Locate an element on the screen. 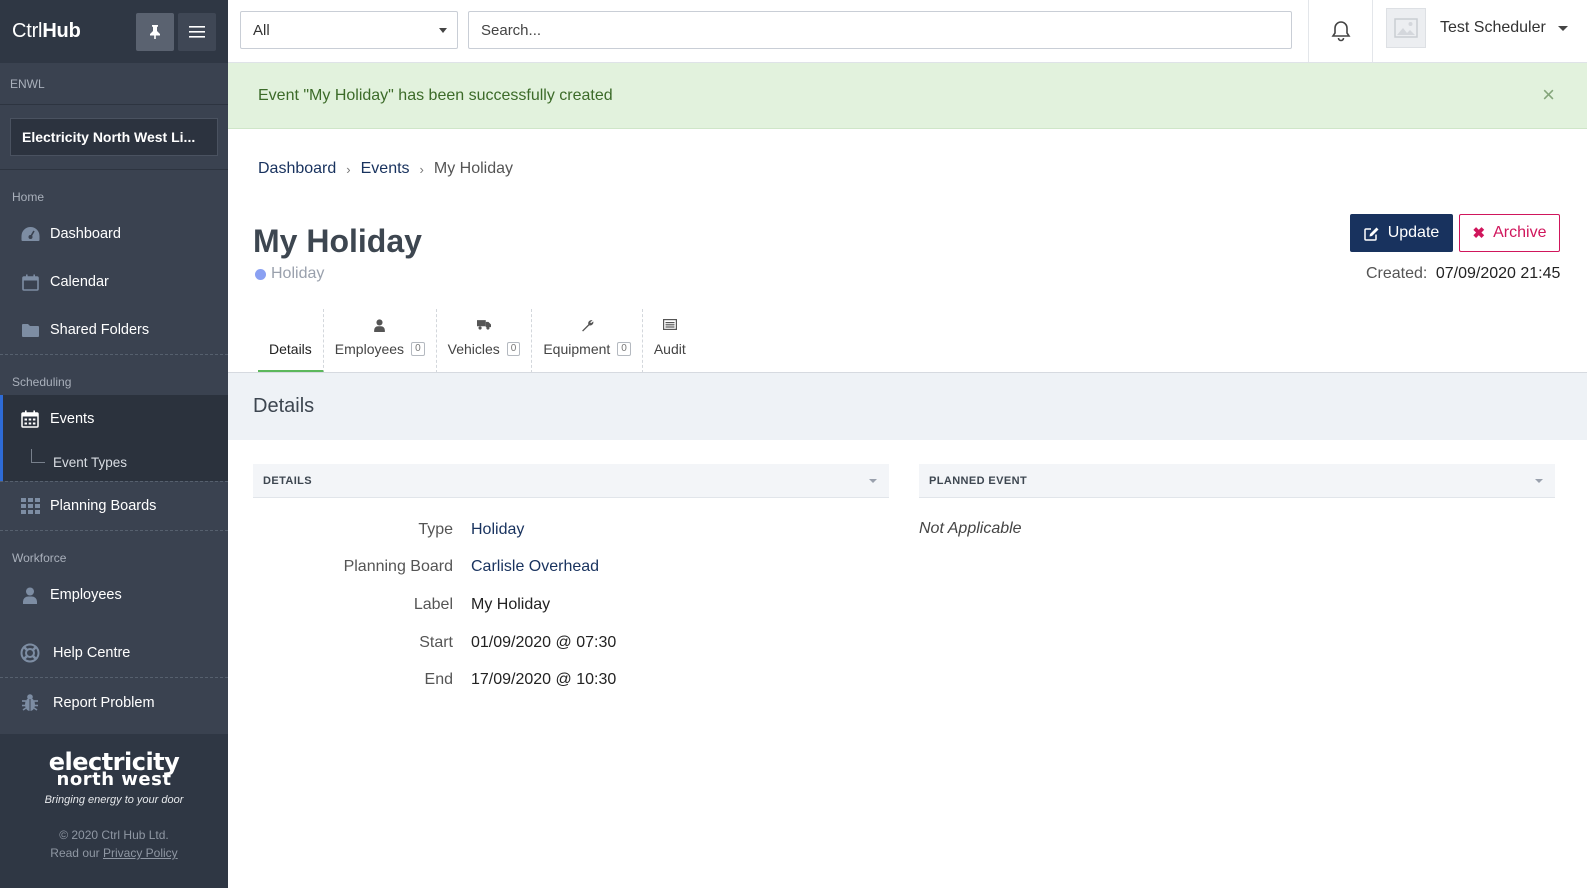 Image resolution: width=1587 pixels, height=888 pixels. detail-row-start: Start 01/09/2020 @ 07:30 is located at coordinates (571, 643).